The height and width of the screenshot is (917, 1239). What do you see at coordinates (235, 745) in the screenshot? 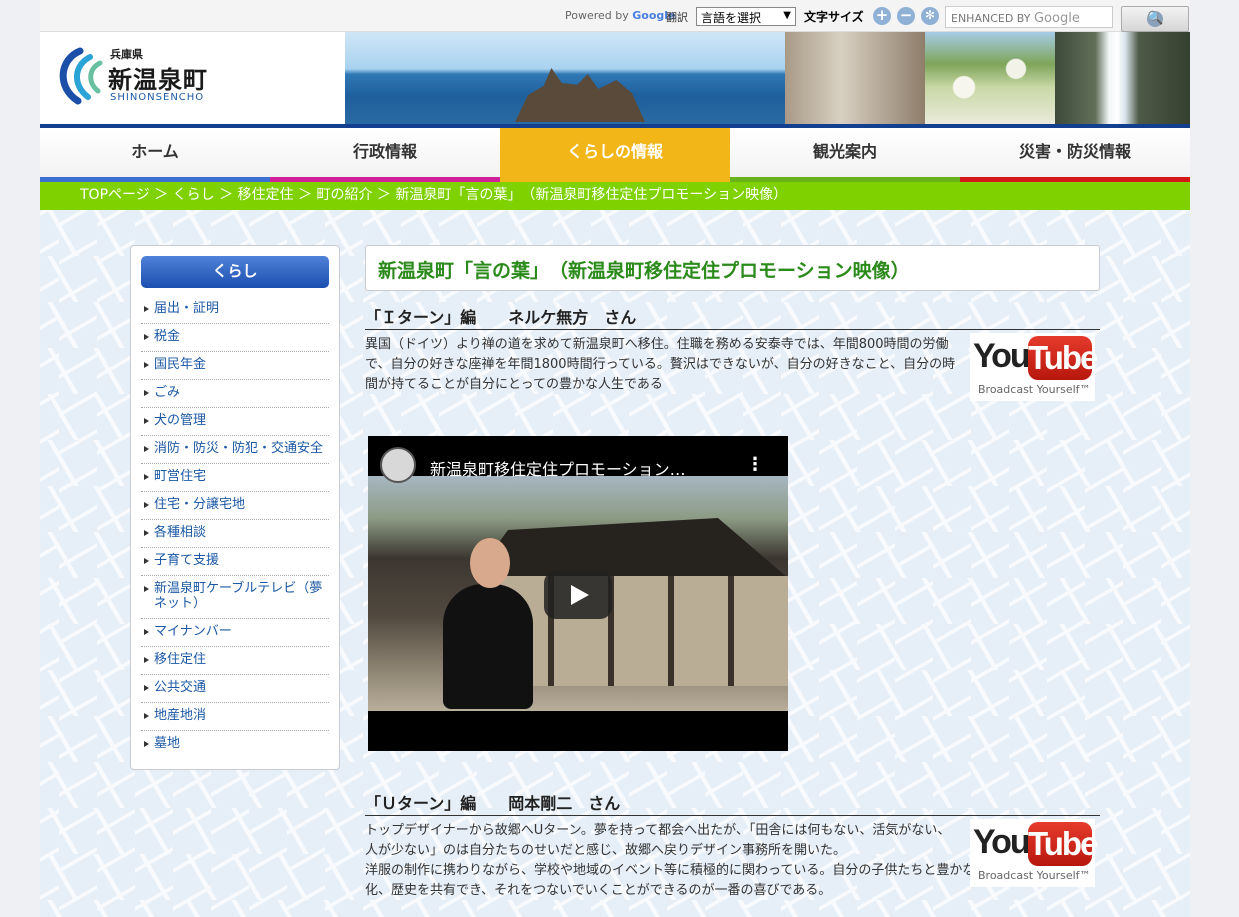
I see `sidebar-item-cemetery: 墓地` at bounding box center [235, 745].